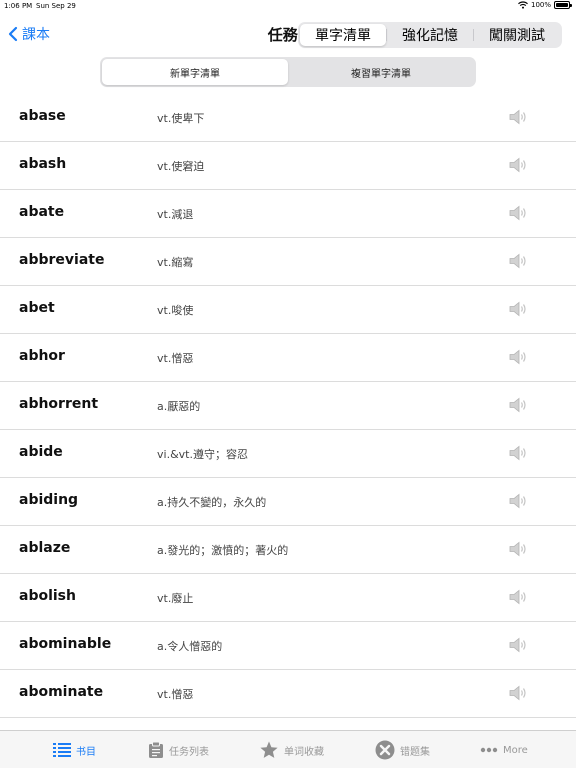 The width and height of the screenshot is (576, 768). I want to click on tab-task-list: 任务列表, so click(178, 749).